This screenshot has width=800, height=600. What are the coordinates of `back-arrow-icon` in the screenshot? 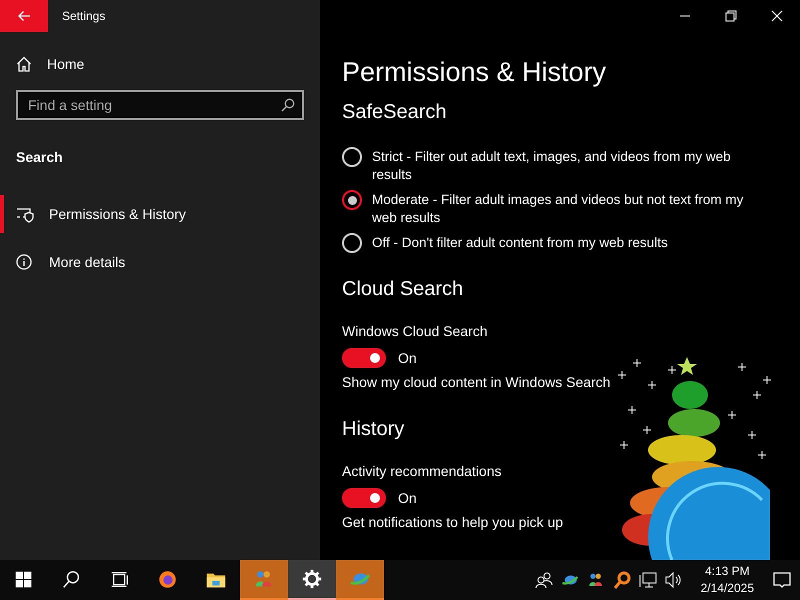 It's located at (24, 16).